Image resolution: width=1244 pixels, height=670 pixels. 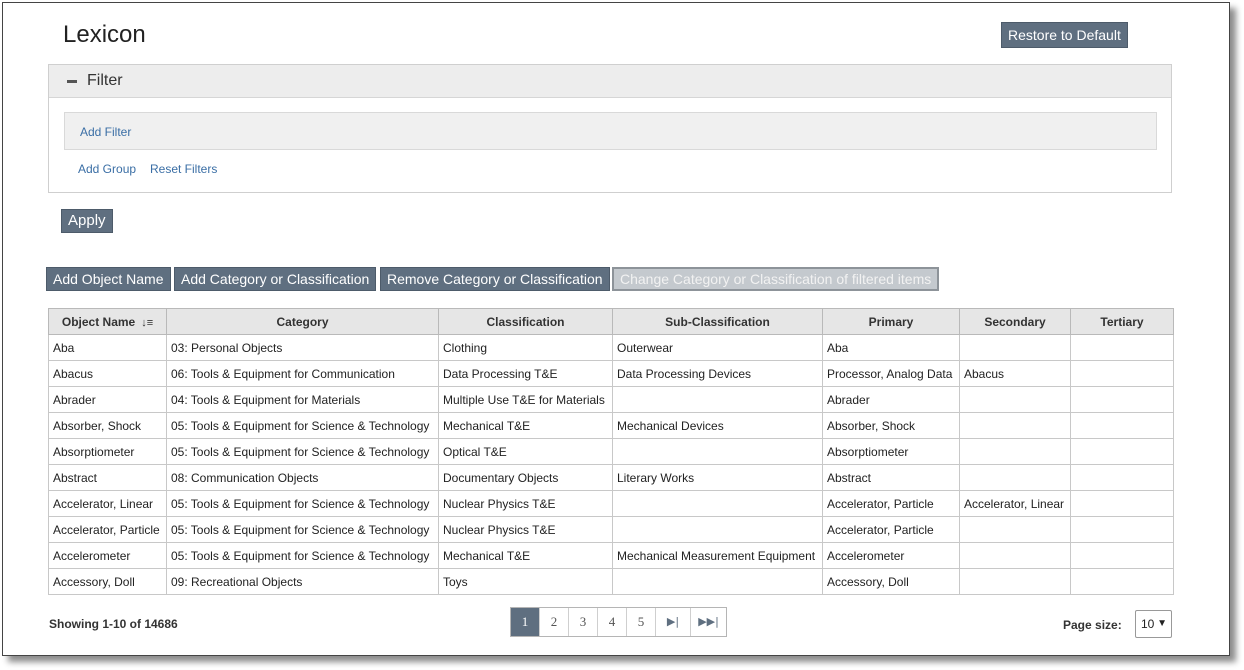 I want to click on table-cell: Accessory, Doll, so click(x=107, y=581).